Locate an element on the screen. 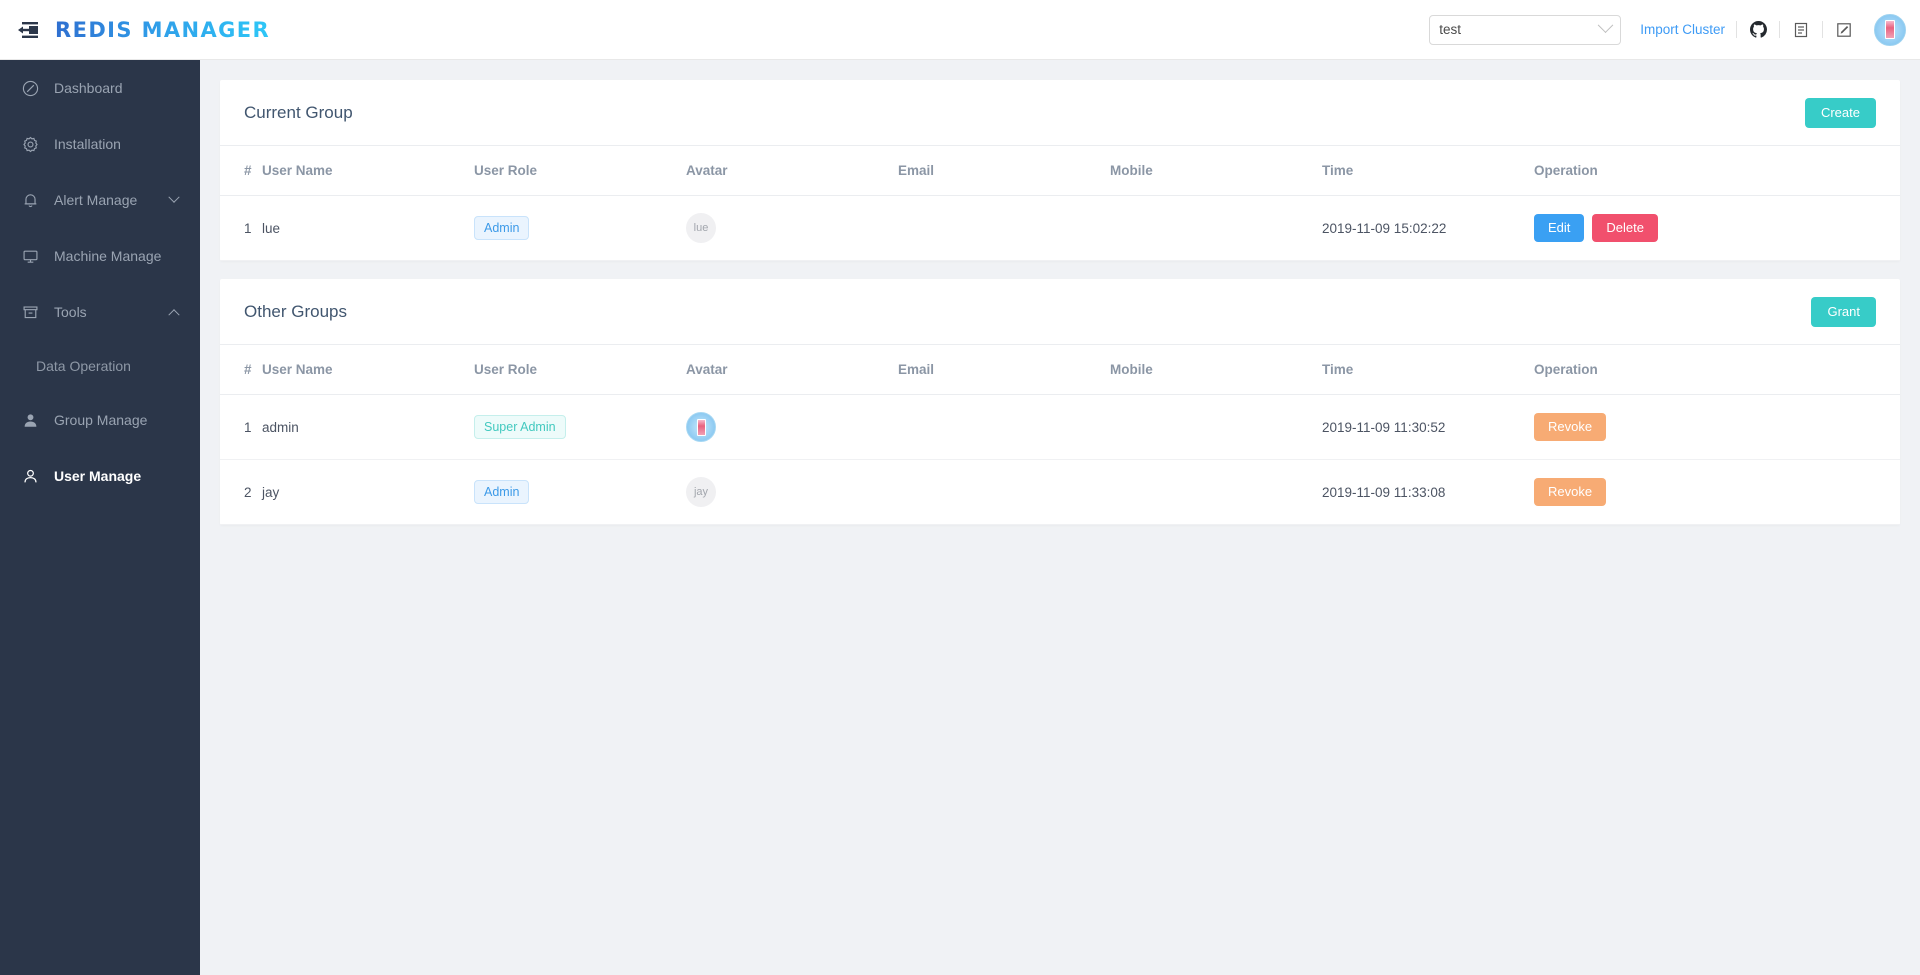 The width and height of the screenshot is (1920, 975). current-group-header: Current Group Create is located at coordinates (1060, 113).